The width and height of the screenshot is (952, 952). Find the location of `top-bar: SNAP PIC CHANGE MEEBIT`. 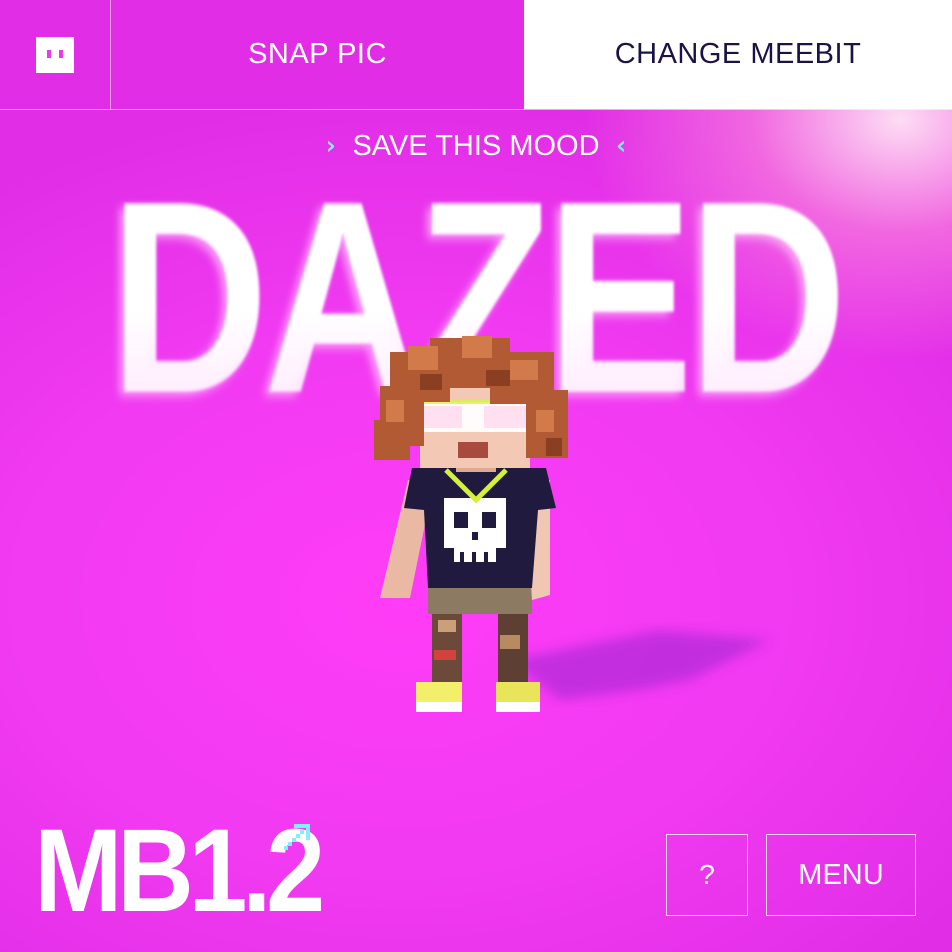

top-bar: SNAP PIC CHANGE MEEBIT is located at coordinates (476, 55).